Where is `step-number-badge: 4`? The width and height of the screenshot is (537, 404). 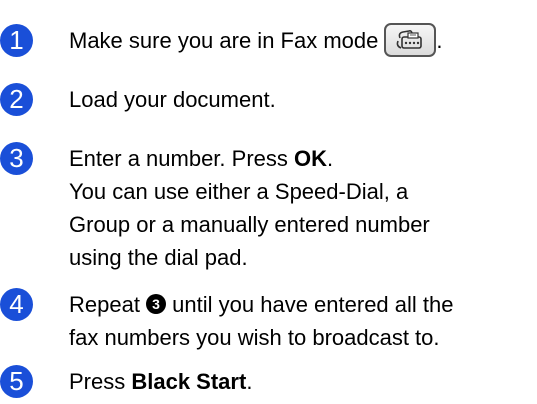 step-number-badge: 4 is located at coordinates (16, 304).